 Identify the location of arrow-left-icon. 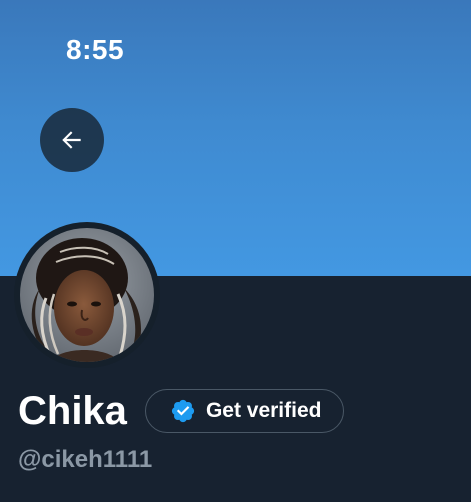
(71, 140).